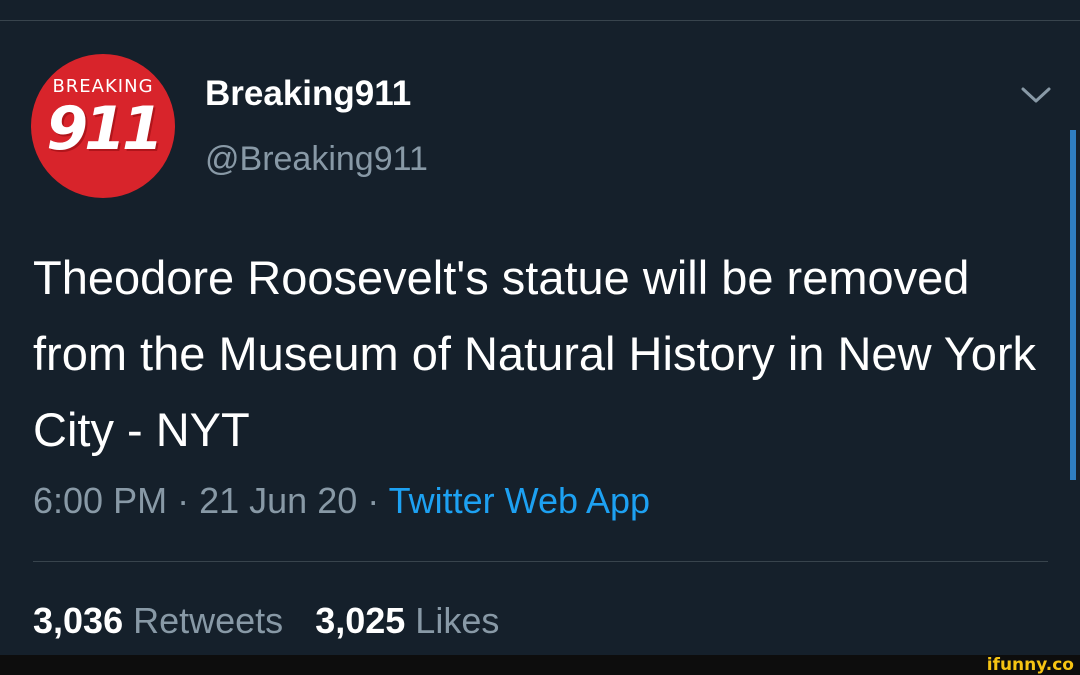  I want to click on avatar: BREAKING 911, so click(103, 126).